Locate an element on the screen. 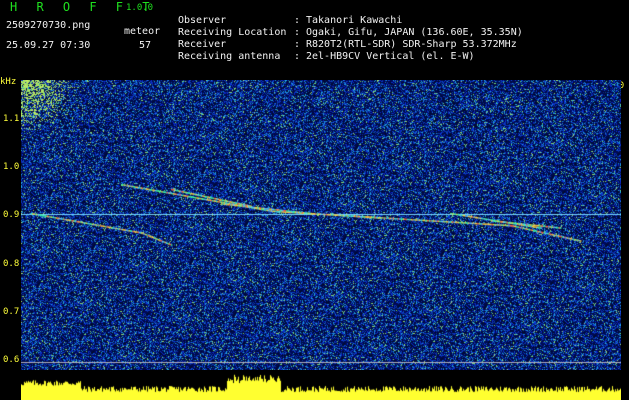  info-label: Receiving Location is located at coordinates (232, 32).